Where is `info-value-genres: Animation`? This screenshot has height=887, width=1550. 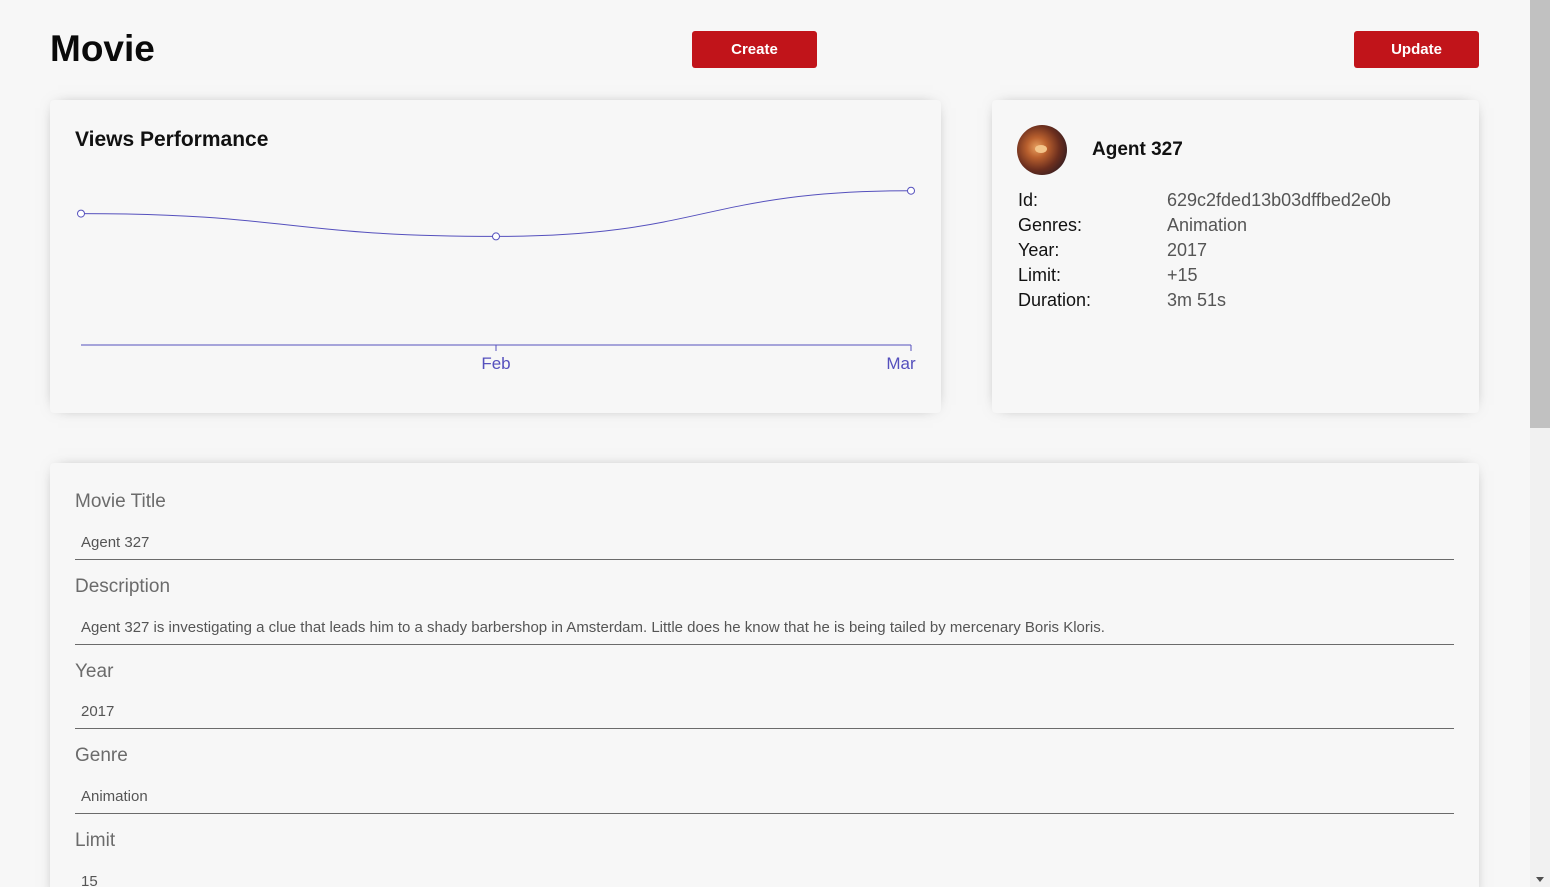 info-value-genres: Animation is located at coordinates (1207, 225).